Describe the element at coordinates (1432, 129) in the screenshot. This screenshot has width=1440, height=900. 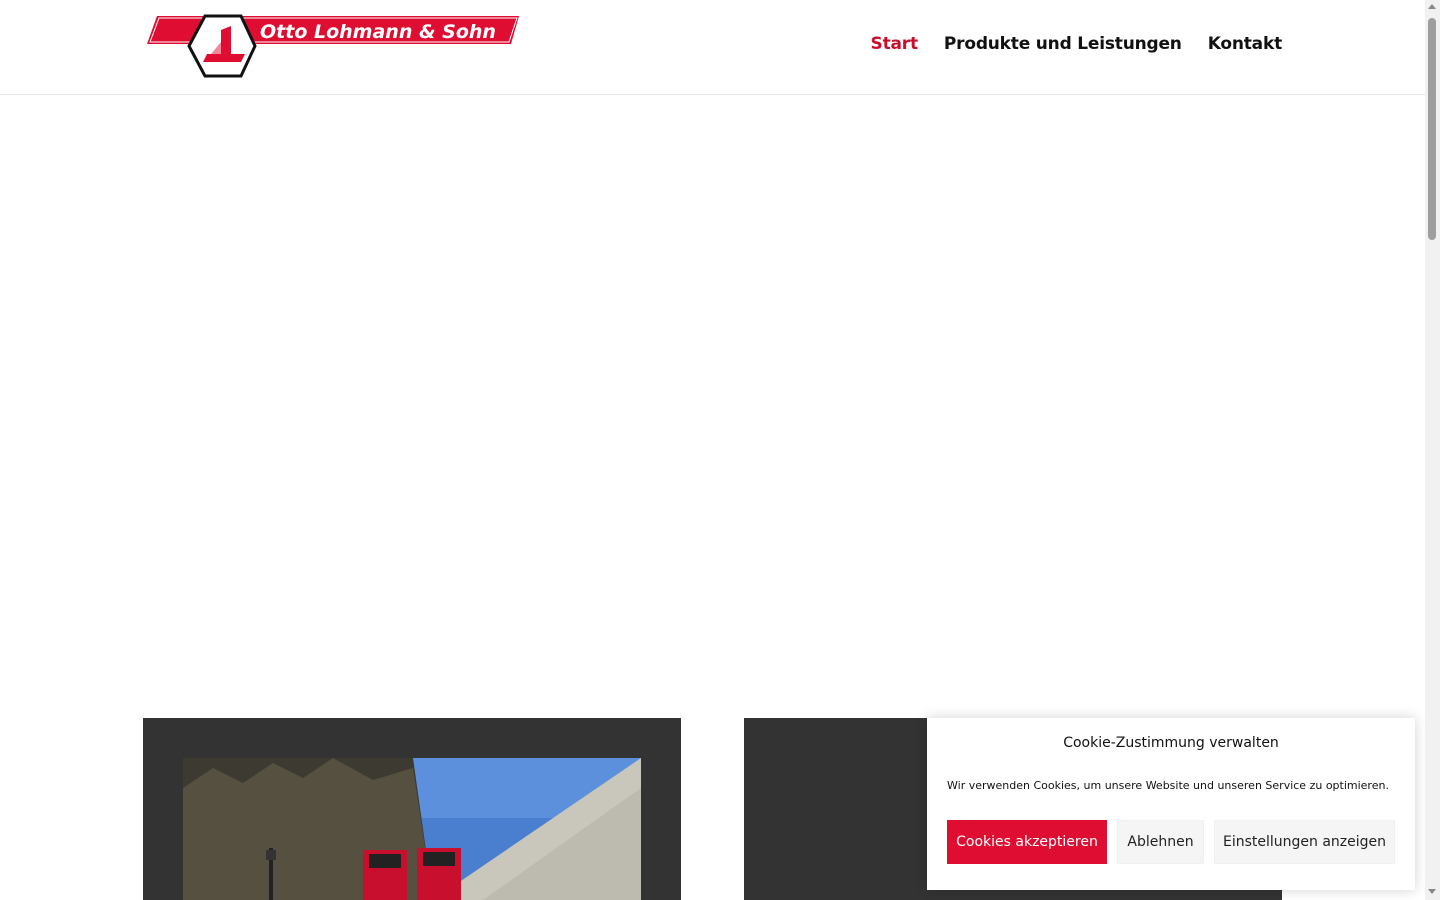
I see `scrollbar-thumb` at that location.